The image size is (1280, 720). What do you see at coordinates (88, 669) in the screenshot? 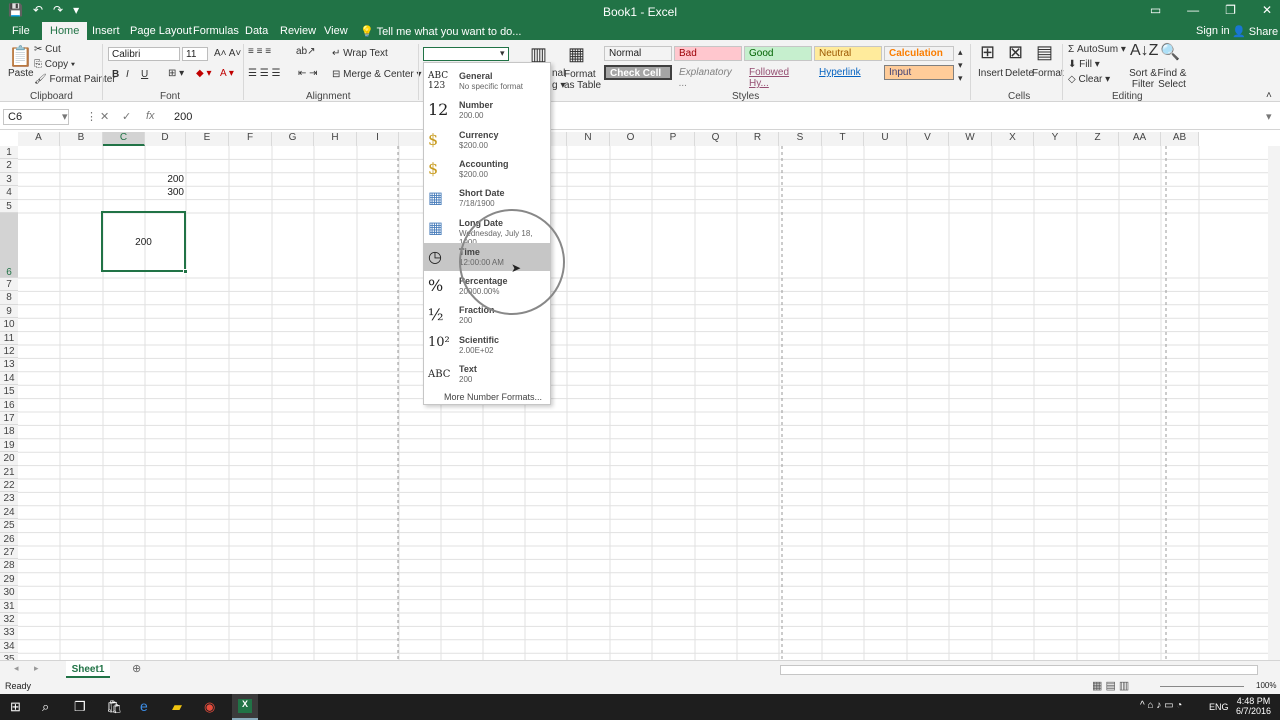
I see `sheet-tab-sheet1: Sheet1` at bounding box center [88, 669].